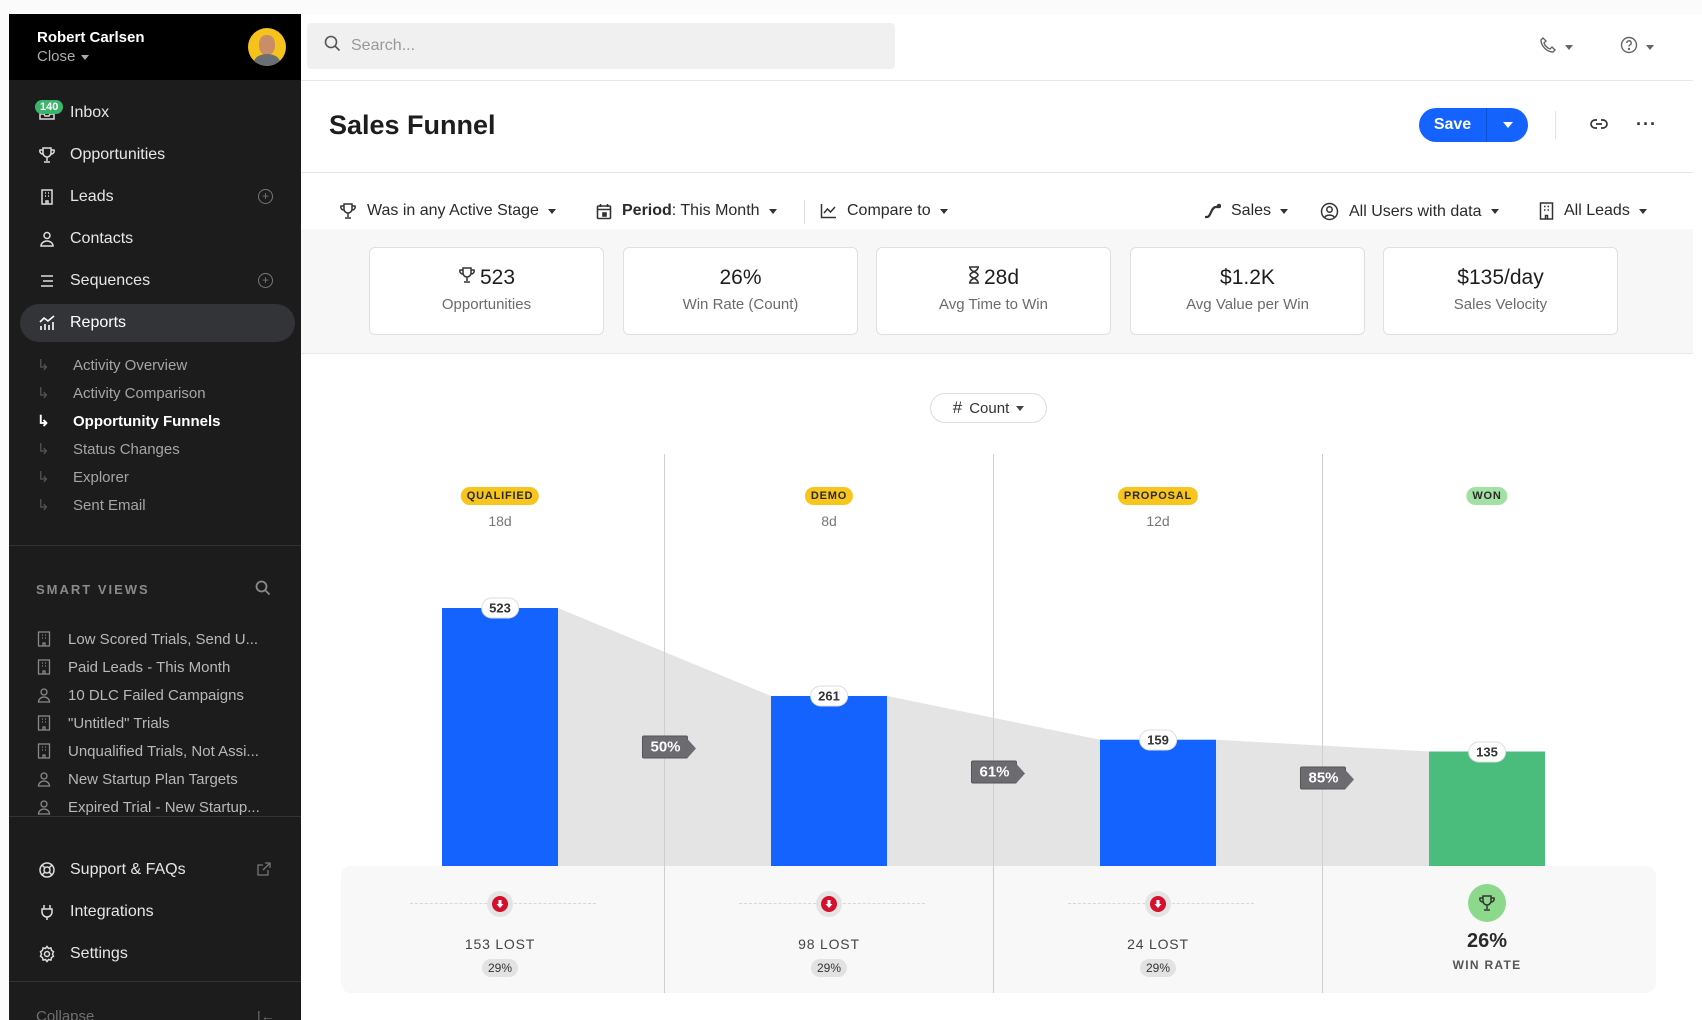 This screenshot has height=1020, width=1702. I want to click on pipeline-filter-label: Sales, so click(1251, 210).